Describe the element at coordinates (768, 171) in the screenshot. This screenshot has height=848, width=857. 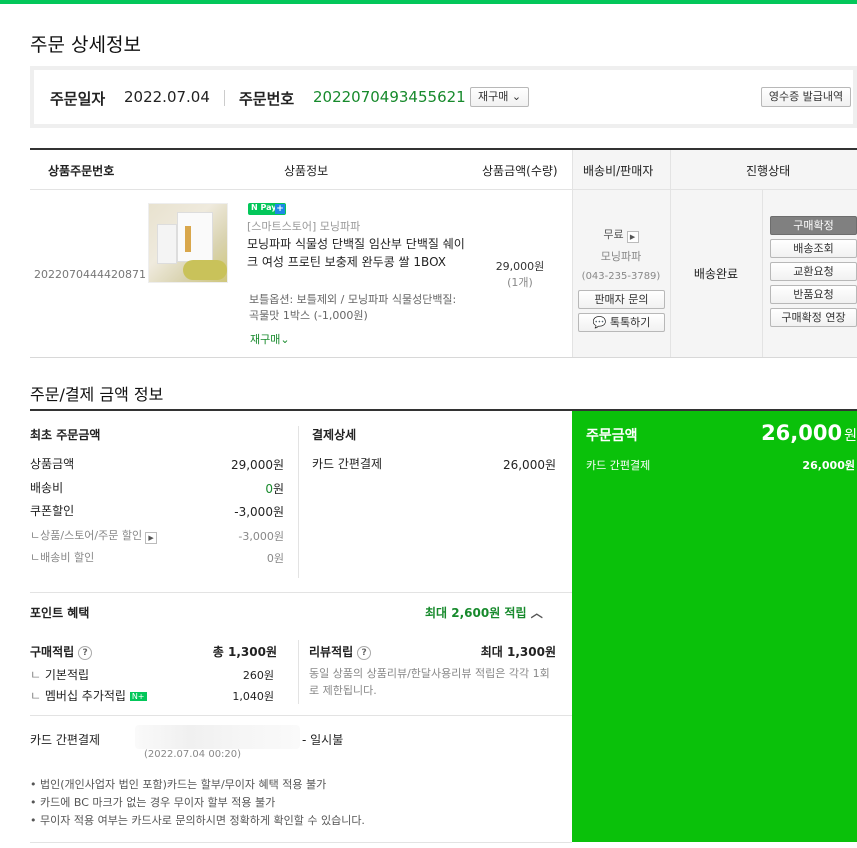
I see `th-status: 진행상태` at that location.